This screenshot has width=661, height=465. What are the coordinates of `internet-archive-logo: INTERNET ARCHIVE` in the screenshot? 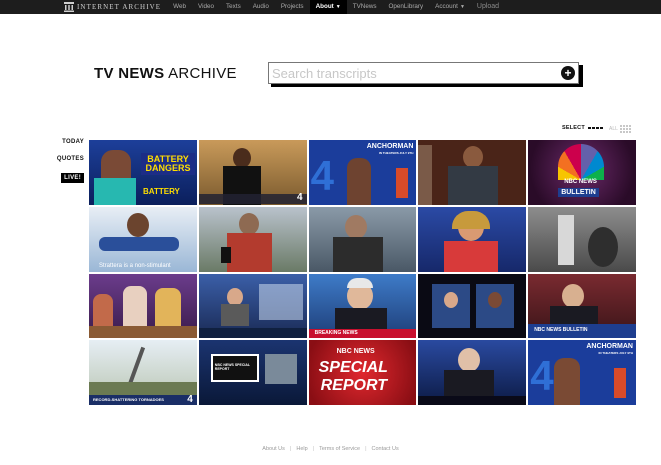 It's located at (112, 7).